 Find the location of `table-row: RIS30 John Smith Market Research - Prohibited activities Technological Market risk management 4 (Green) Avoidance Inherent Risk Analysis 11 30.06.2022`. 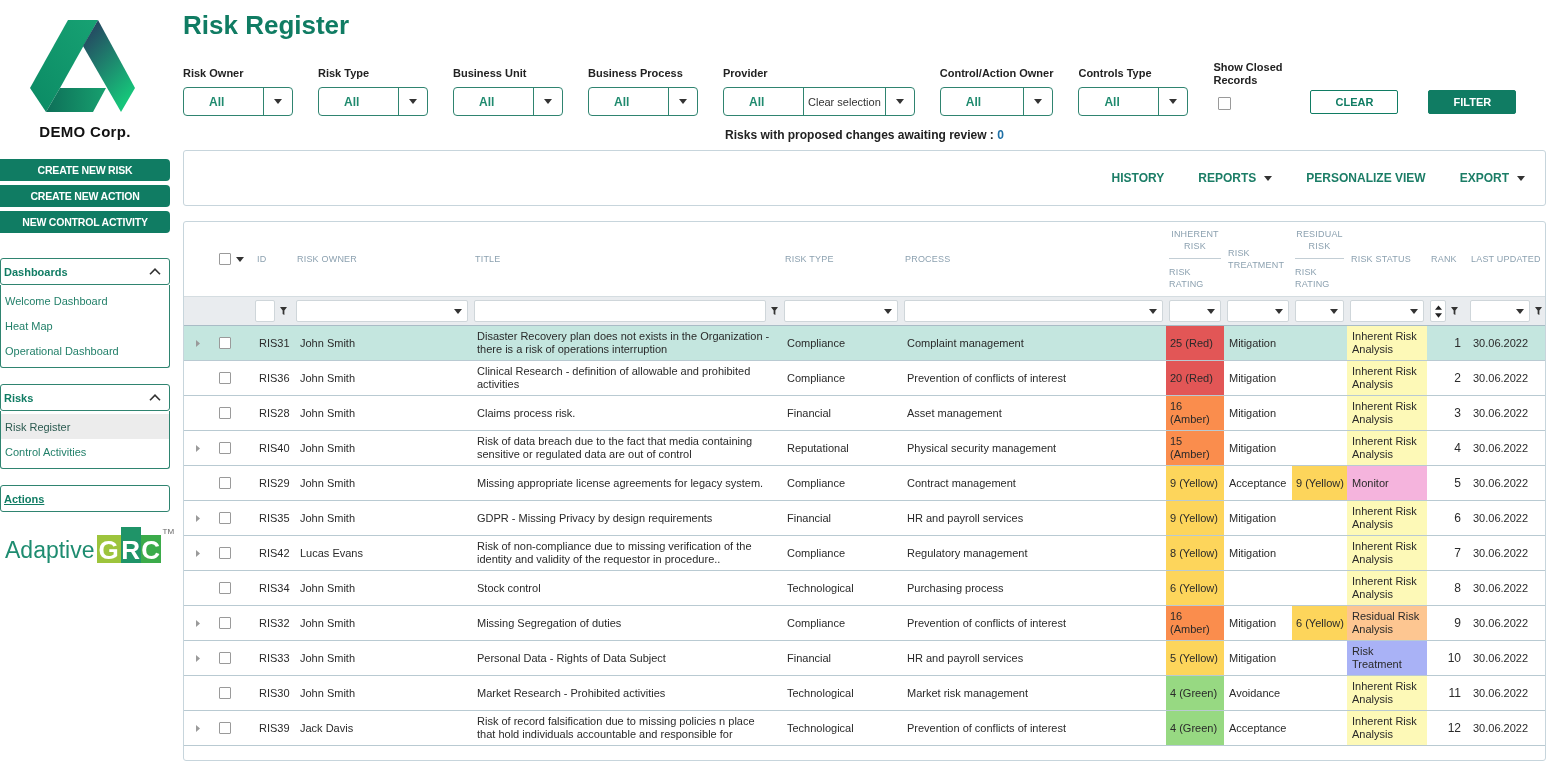

table-row: RIS30 John Smith Market Research - Prohibited activities Technological Market risk management 4 (Green) Avoidance Inherent Risk Analysis 11 30.06.2022 is located at coordinates (864, 693).